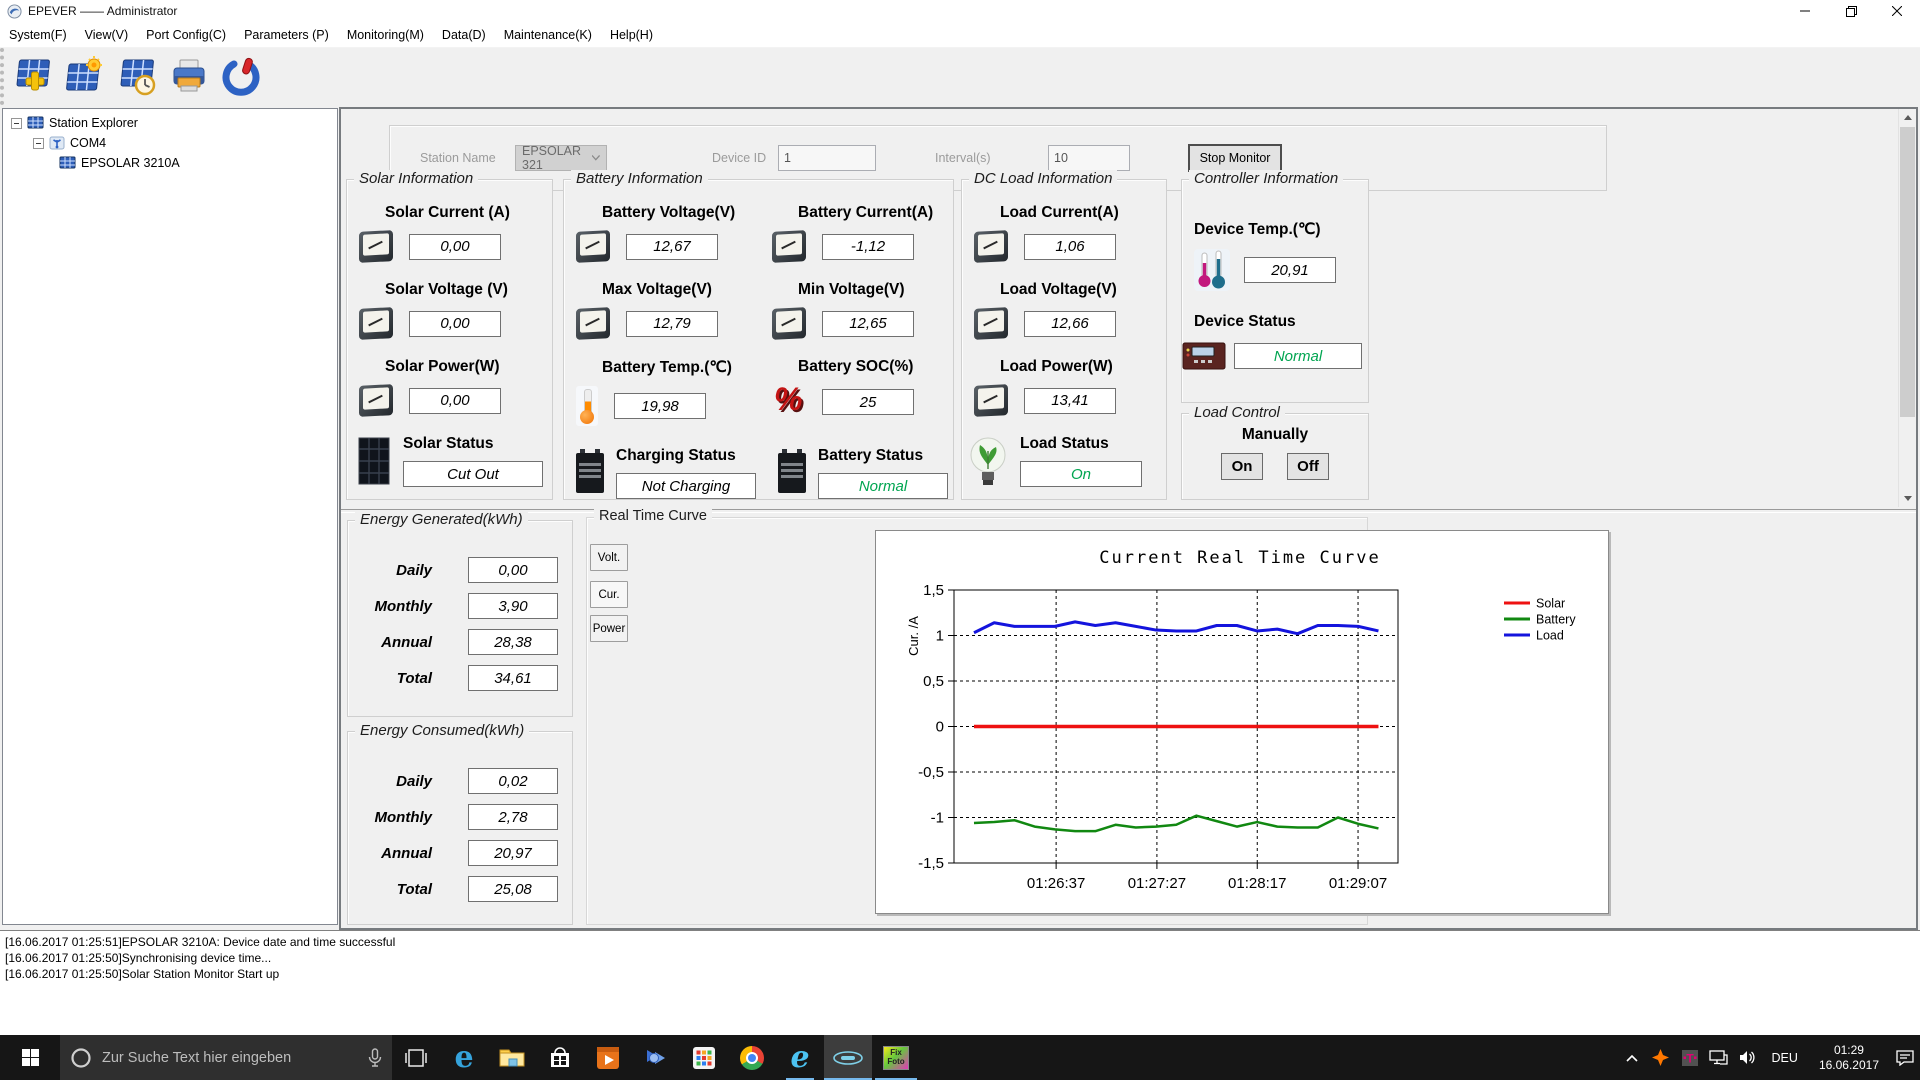 The height and width of the screenshot is (1080, 1920). Describe the element at coordinates (871, 455) in the screenshot. I see `battery-status-label: Battery Status` at that location.